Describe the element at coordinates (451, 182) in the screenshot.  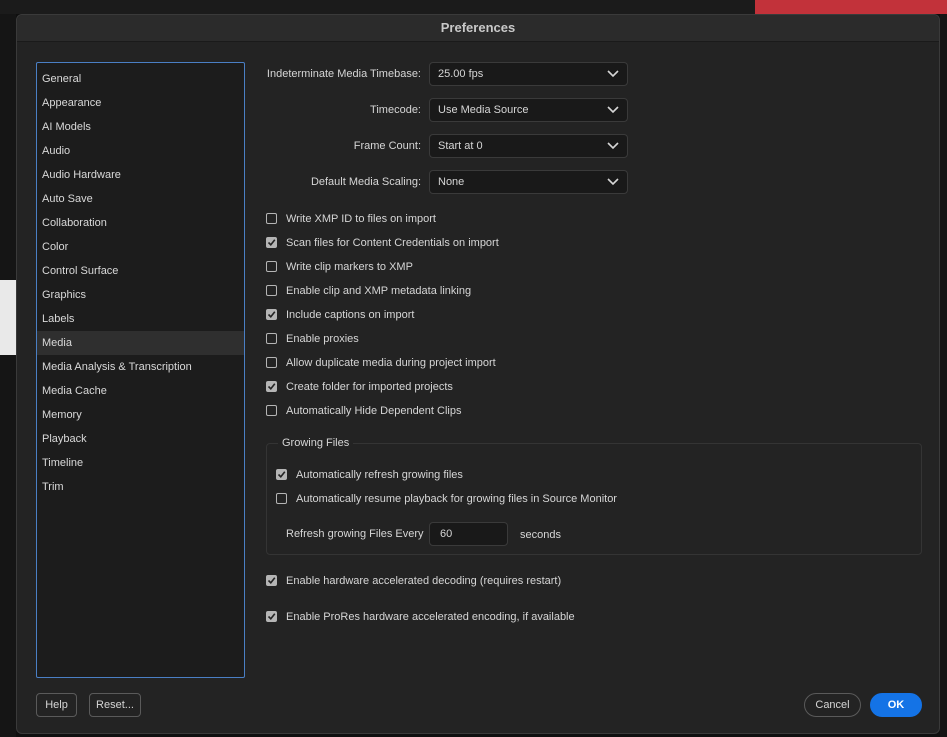
I see `scaling-value: None` at that location.